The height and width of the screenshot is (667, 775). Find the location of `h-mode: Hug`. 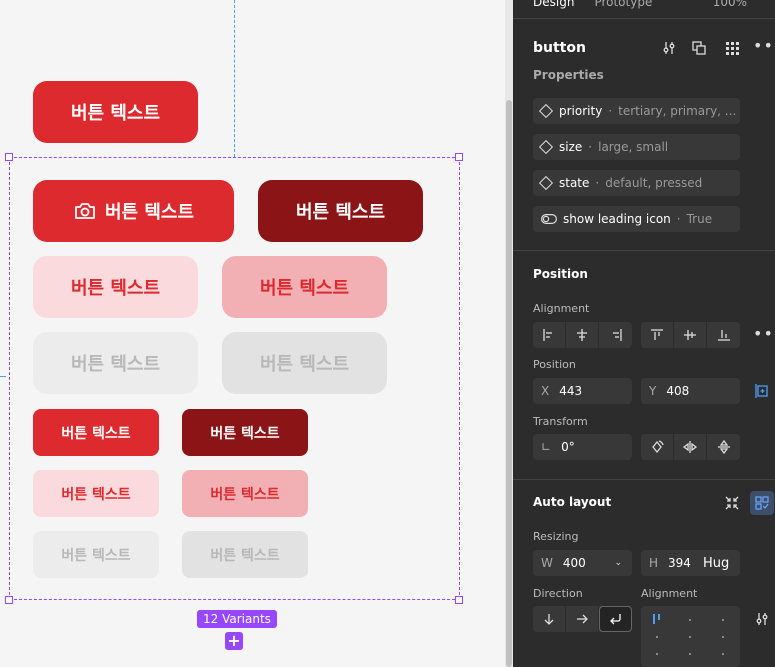

h-mode: Hug is located at coordinates (716, 563).